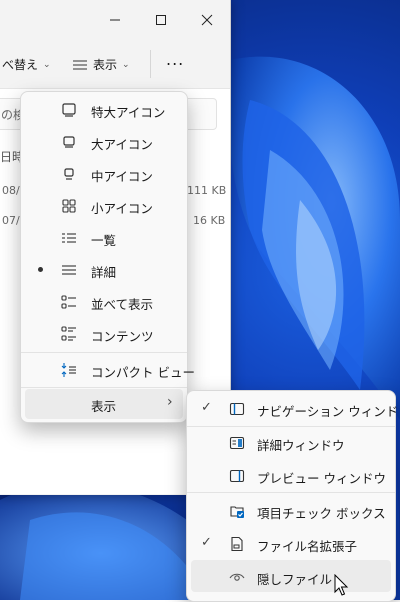 This screenshot has height=602, width=400. Describe the element at coordinates (80, 64) in the screenshot. I see `view-lines-icon` at that location.